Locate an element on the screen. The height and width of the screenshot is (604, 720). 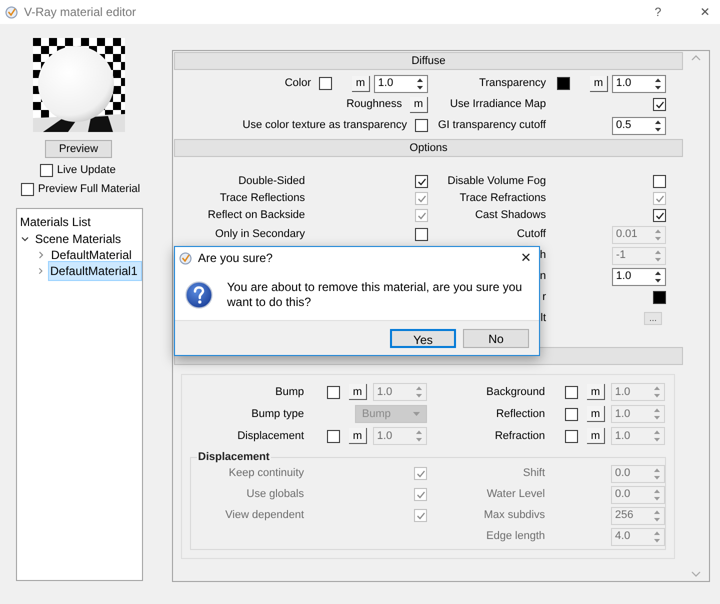
field-label: Reflection is located at coordinates (520, 414).